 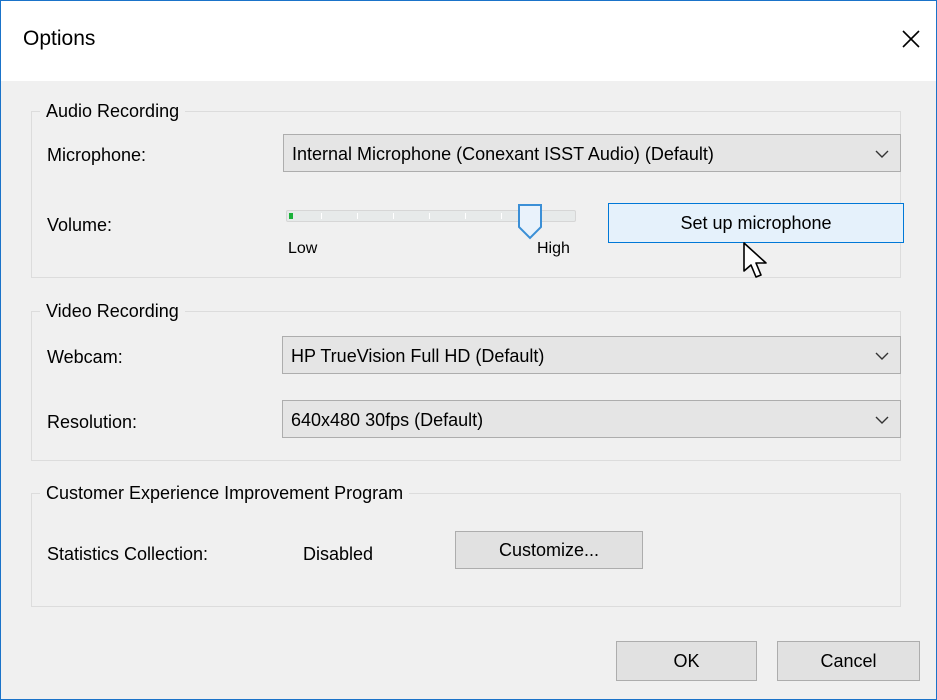 What do you see at coordinates (418, 356) in the screenshot?
I see `webcam-select-value: HP TrueVision Full HD (Default)` at bounding box center [418, 356].